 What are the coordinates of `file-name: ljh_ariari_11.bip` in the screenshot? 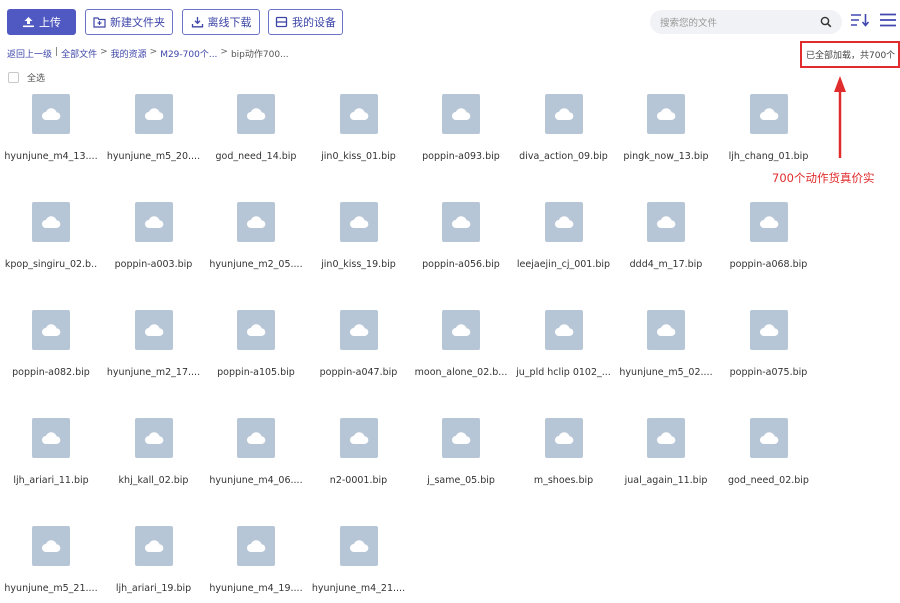 It's located at (51, 480).